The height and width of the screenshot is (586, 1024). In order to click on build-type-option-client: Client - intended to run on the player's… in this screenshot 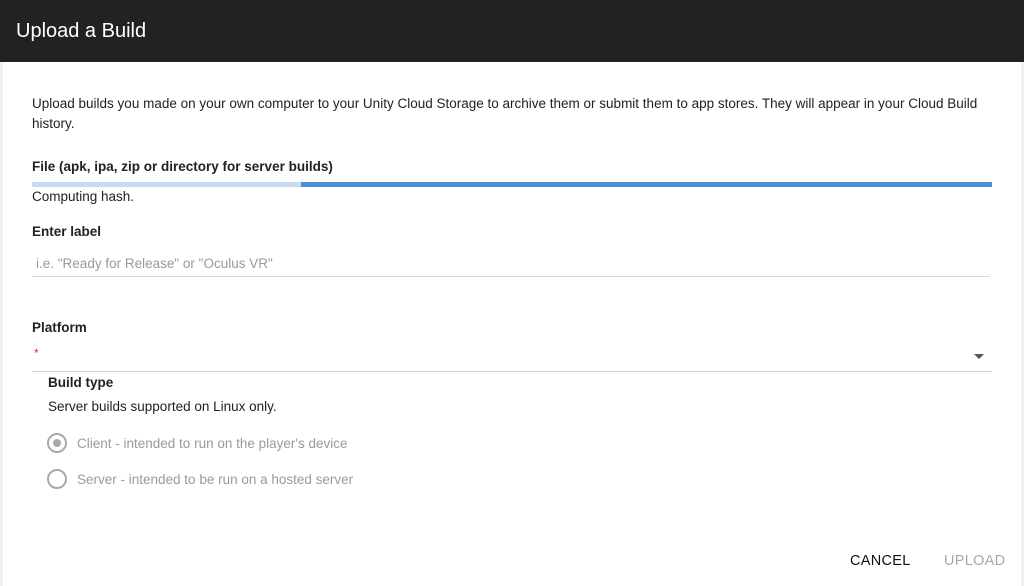, I will do `click(197, 443)`.